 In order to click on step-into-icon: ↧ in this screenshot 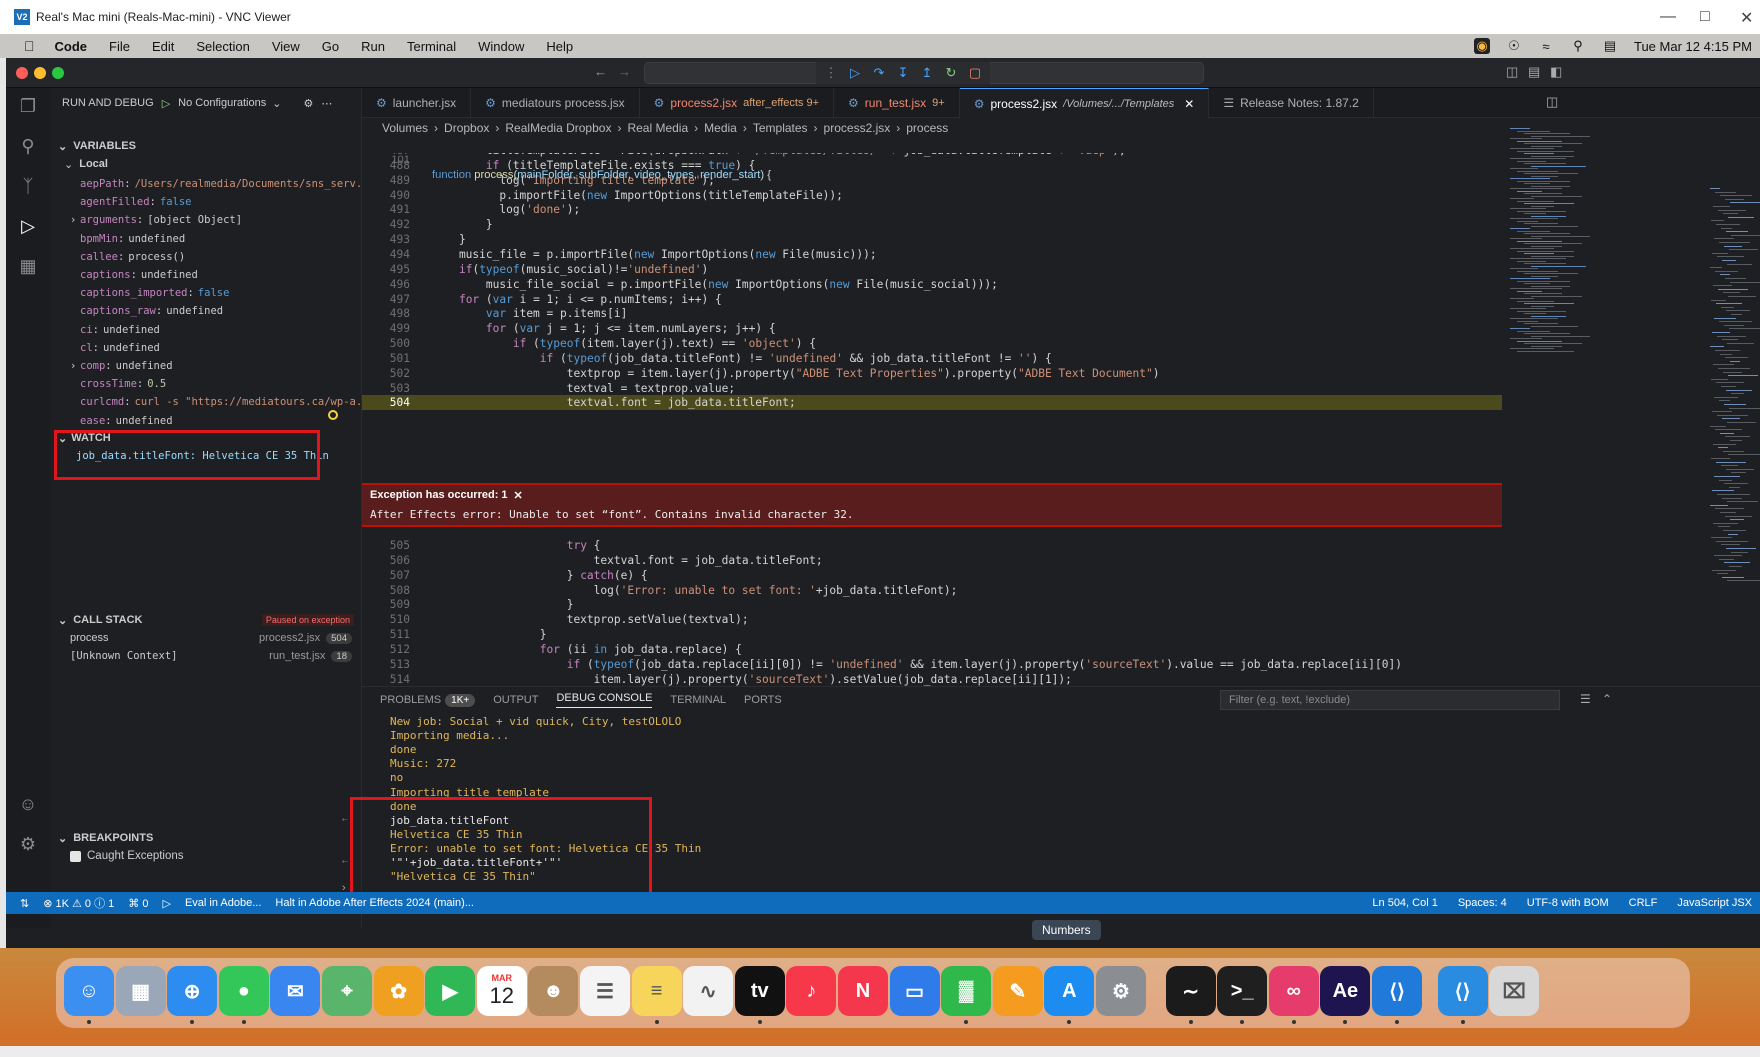, I will do `click(903, 73)`.